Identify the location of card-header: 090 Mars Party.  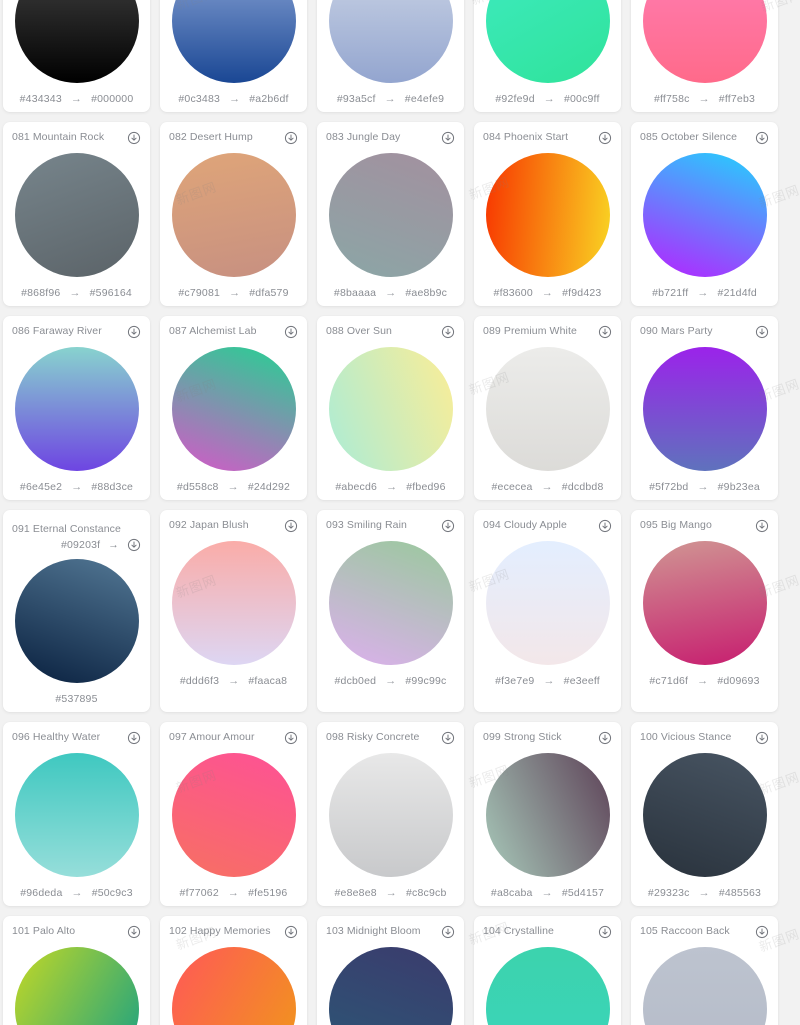
(704, 332).